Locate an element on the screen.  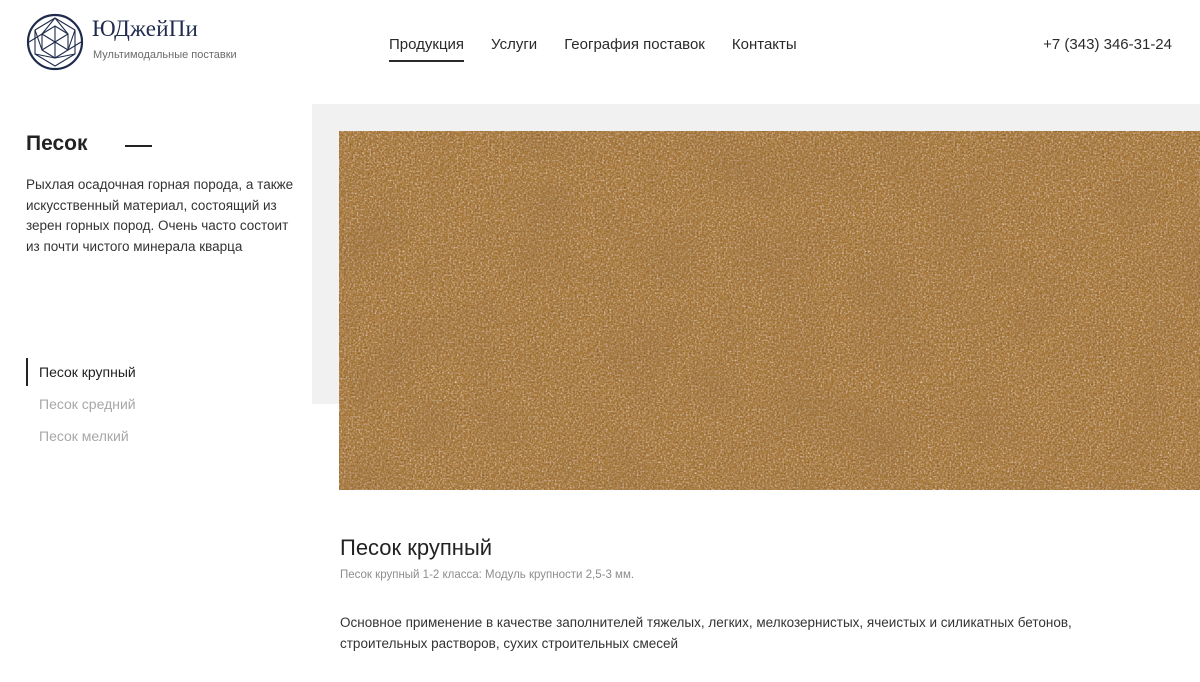
nav-item-products: Продукция is located at coordinates (427, 49).